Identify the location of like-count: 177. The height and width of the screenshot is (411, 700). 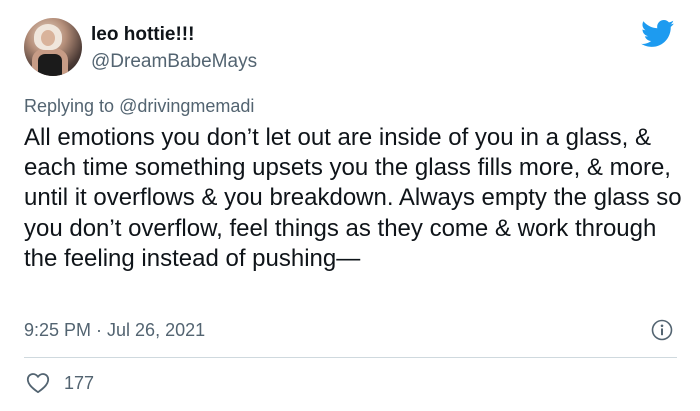
(79, 383).